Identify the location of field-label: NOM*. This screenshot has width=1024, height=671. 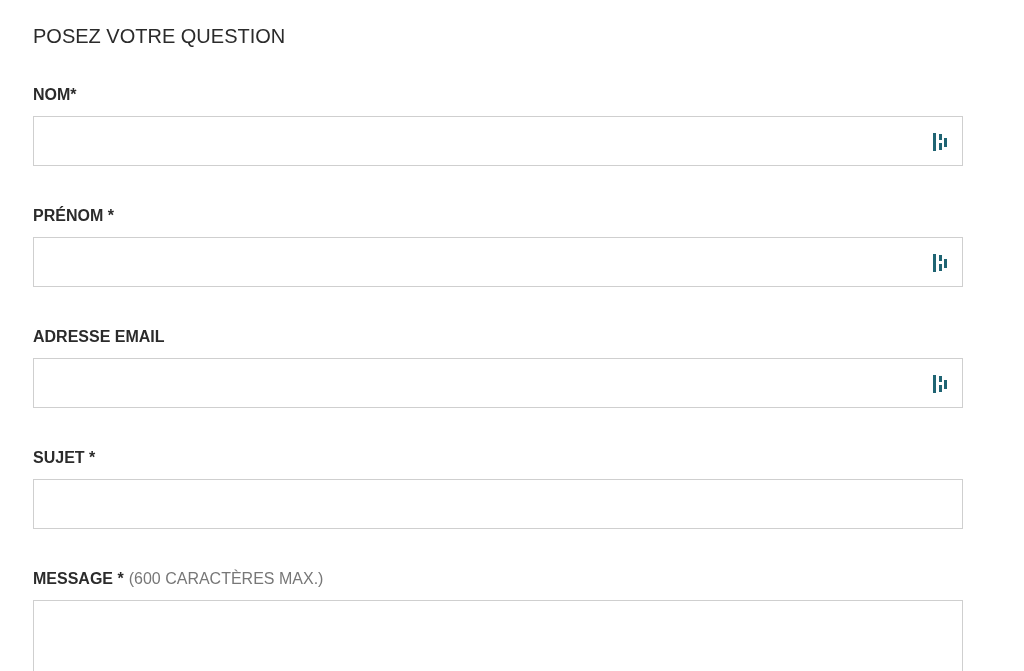
(55, 95).